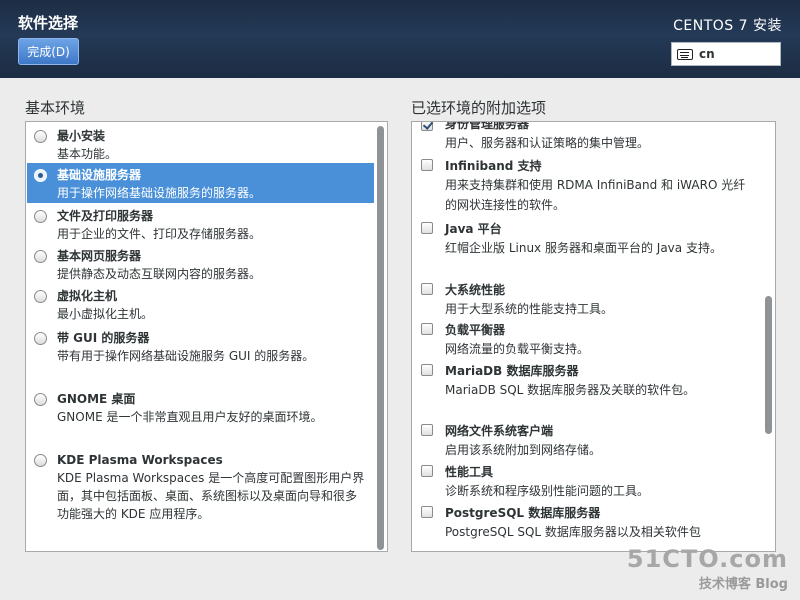  Describe the element at coordinates (190, 417) in the screenshot. I see `env-desc: GNOME 是一个非常直观且用户友好的桌面环境。` at that location.